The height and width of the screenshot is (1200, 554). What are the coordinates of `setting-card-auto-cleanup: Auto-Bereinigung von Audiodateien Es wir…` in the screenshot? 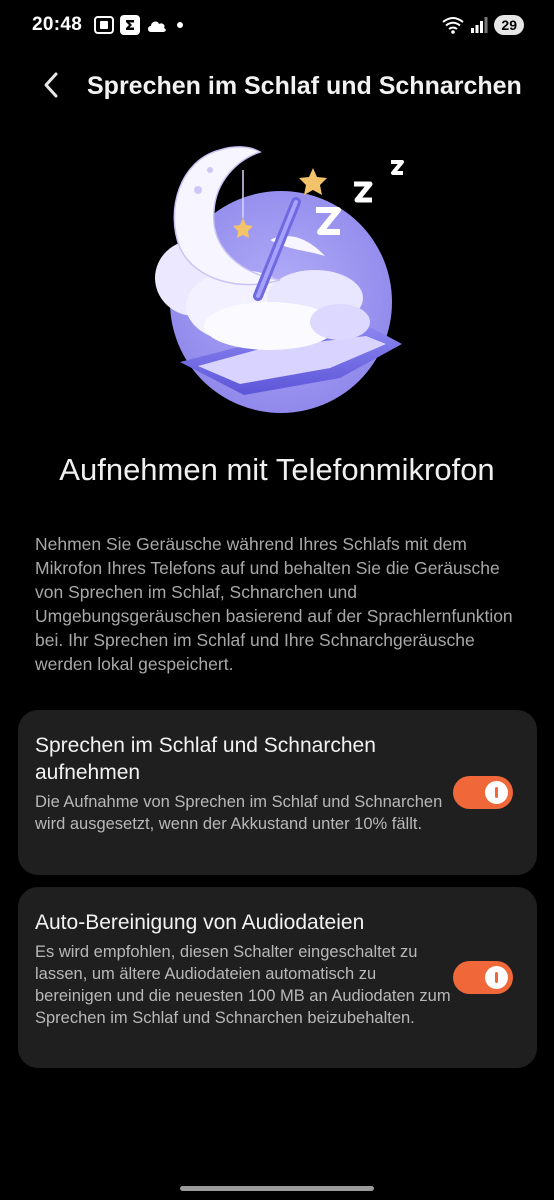 It's located at (277, 977).